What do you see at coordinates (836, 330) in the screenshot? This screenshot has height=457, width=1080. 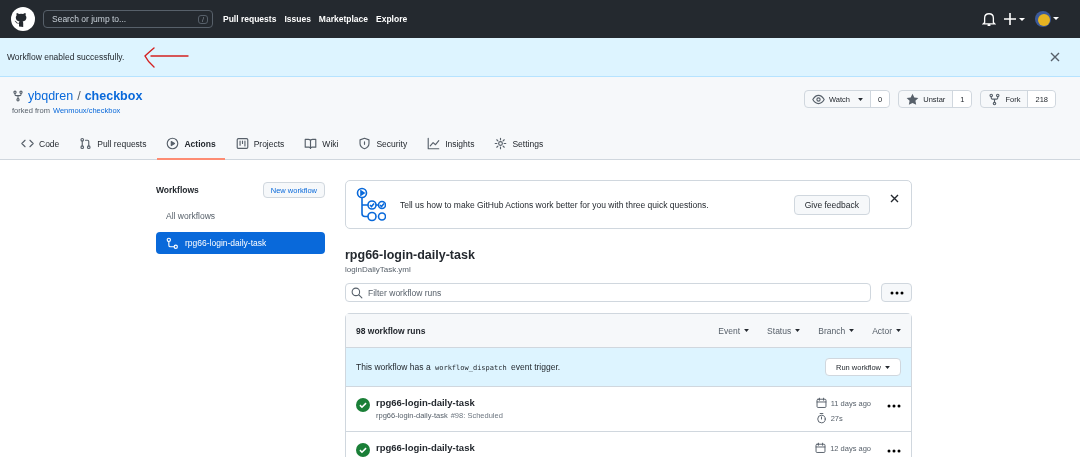 I see `filter-dropdown: Branch` at bounding box center [836, 330].